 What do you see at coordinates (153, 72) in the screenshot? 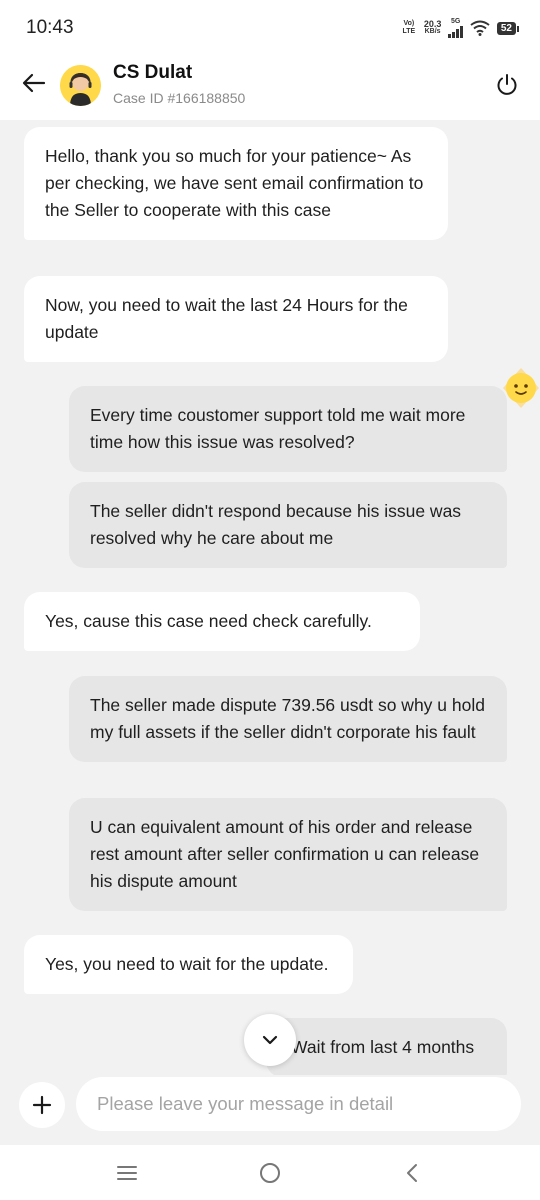
I see `agent-name: CS Dulat` at bounding box center [153, 72].